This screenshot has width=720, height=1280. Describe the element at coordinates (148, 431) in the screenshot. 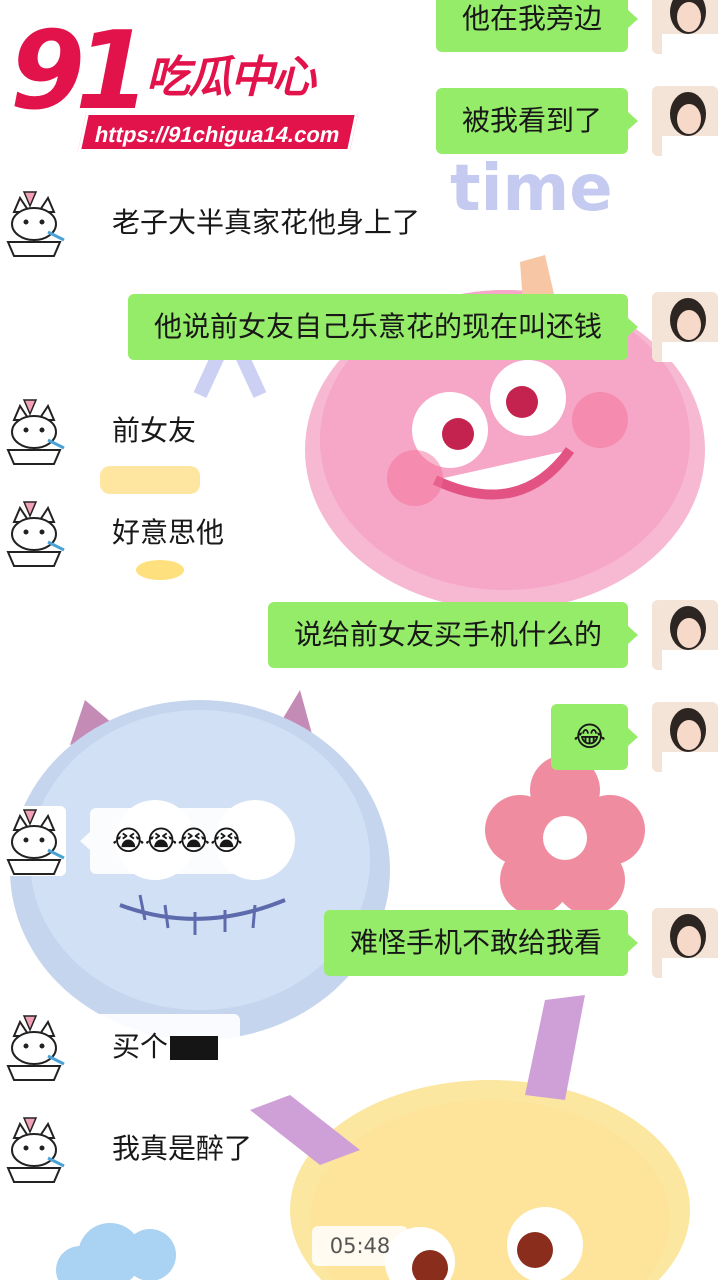

I see `message-bubble: 前女友` at that location.